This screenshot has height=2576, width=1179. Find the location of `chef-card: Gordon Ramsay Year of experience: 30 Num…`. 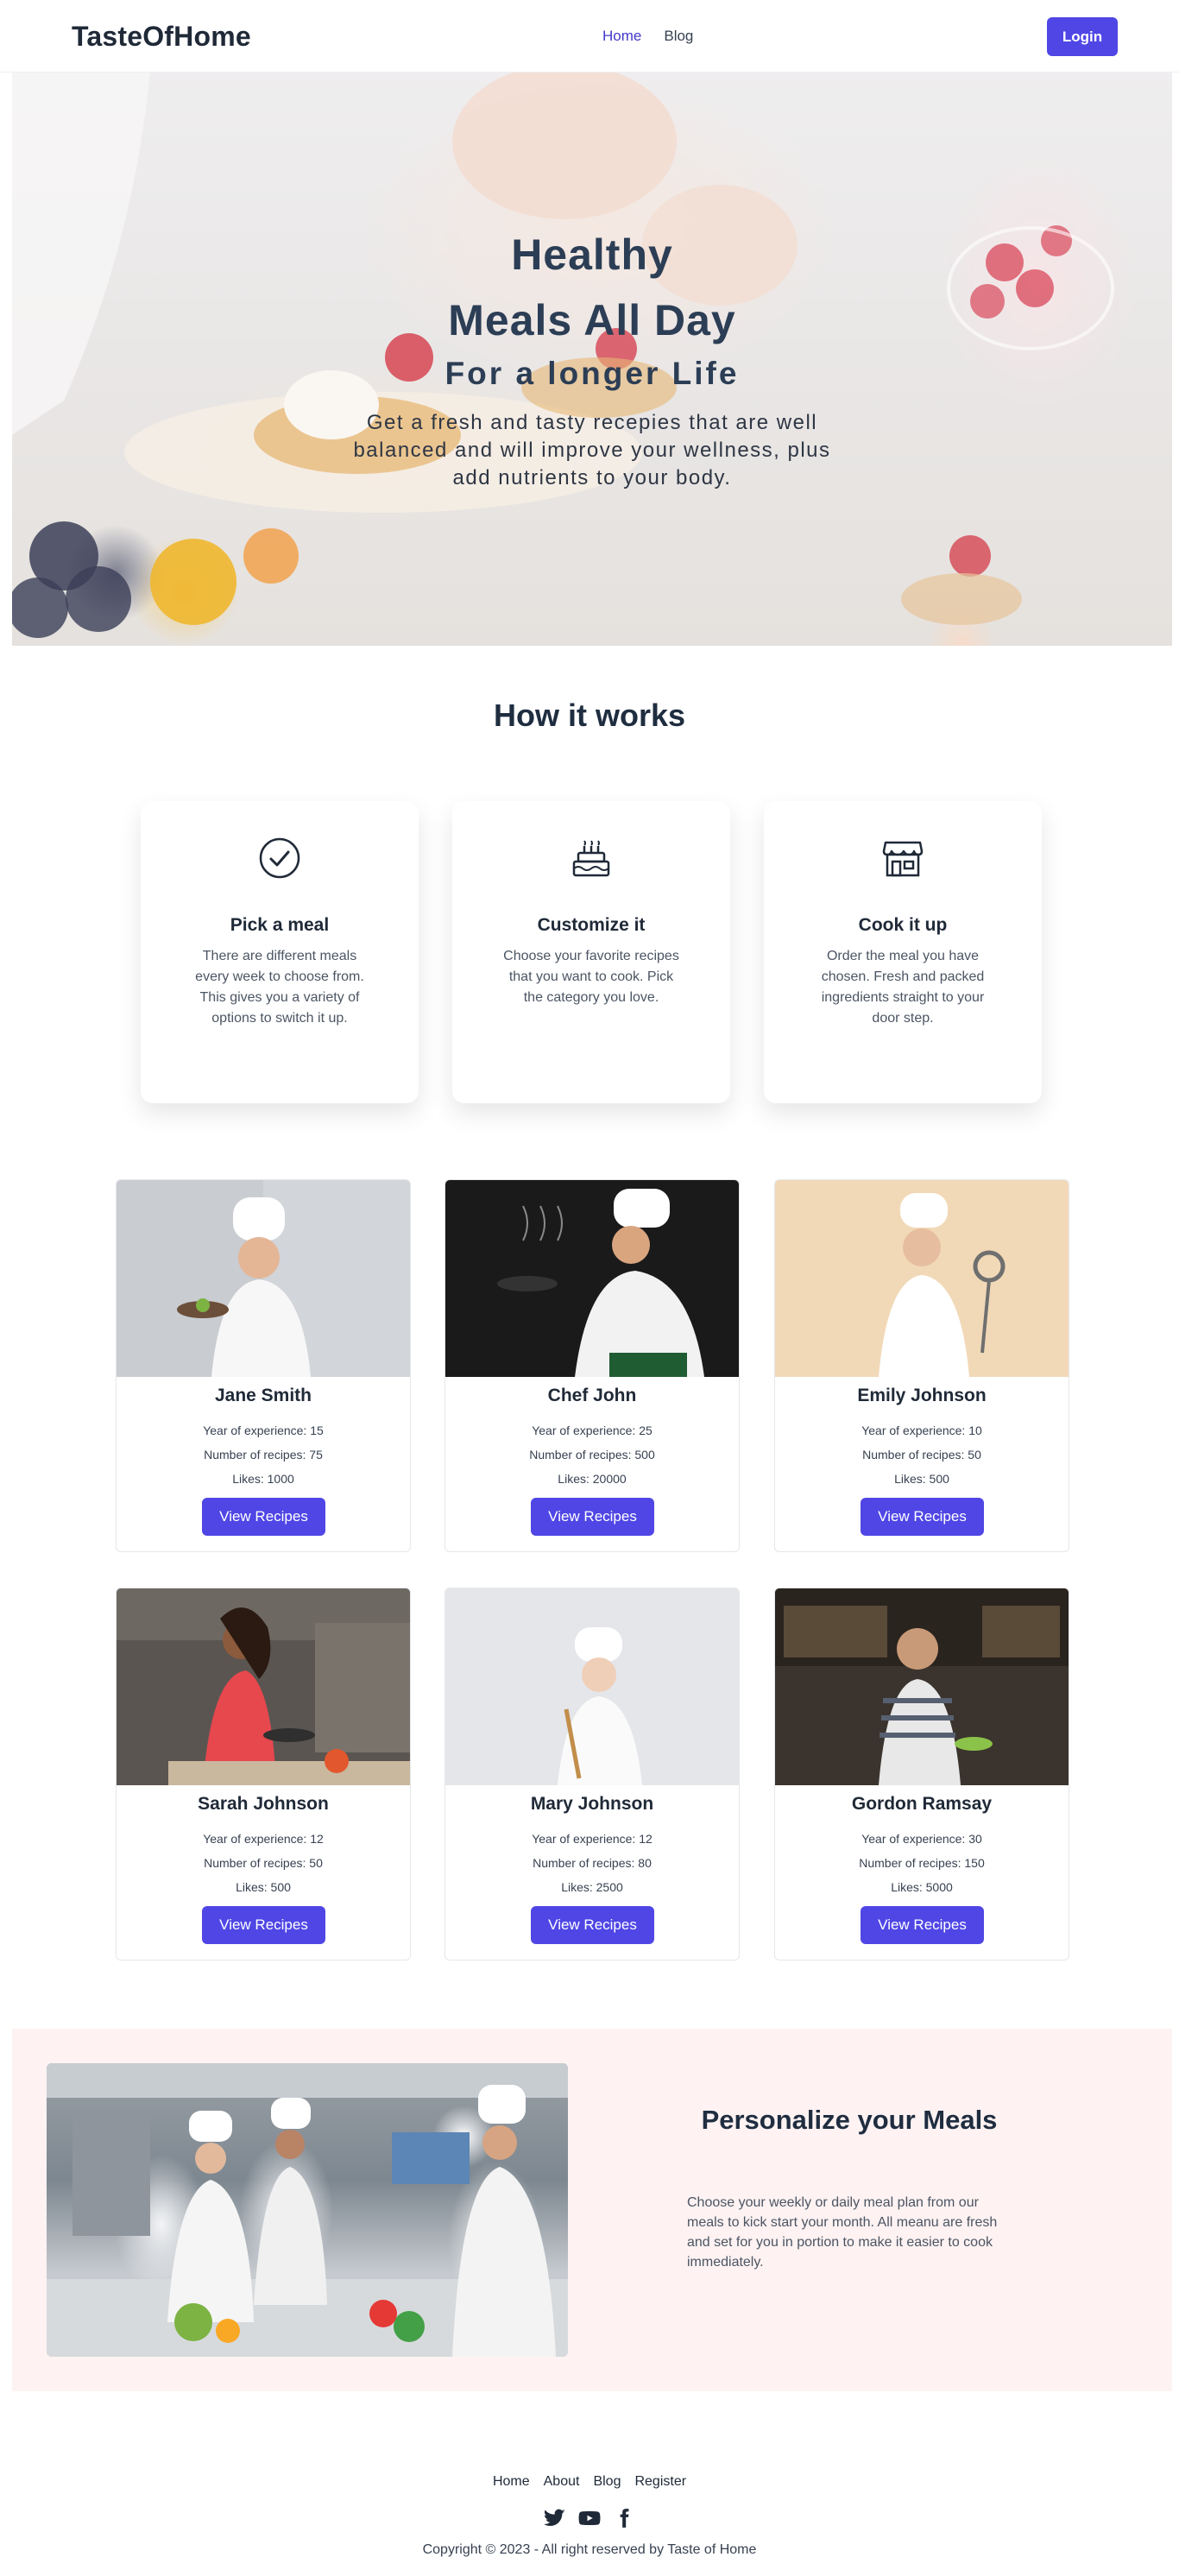

chef-card: Gordon Ramsay Year of experience: 30 Num… is located at coordinates (921, 1774).